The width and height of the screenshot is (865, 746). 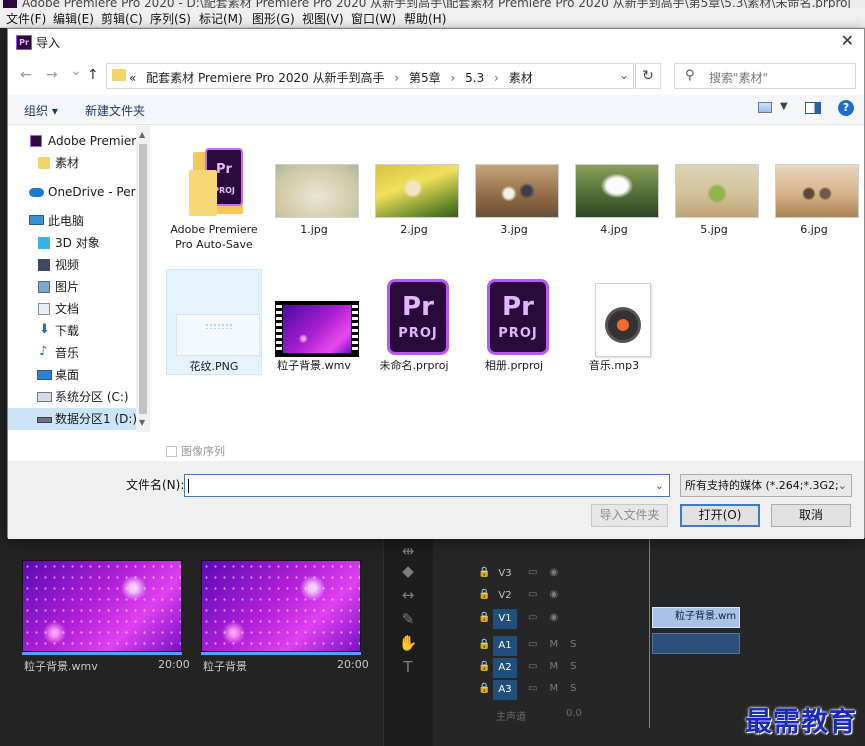 What do you see at coordinates (72, 141) in the screenshot?
I see `nav-item-adobe-premiere: Adobe Premiere` at bounding box center [72, 141].